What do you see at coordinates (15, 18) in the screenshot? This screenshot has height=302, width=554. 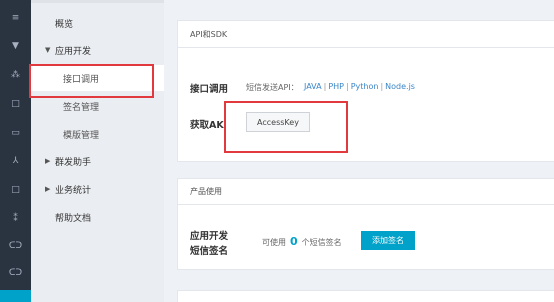 I see `menu-icon: ≡` at bounding box center [15, 18].